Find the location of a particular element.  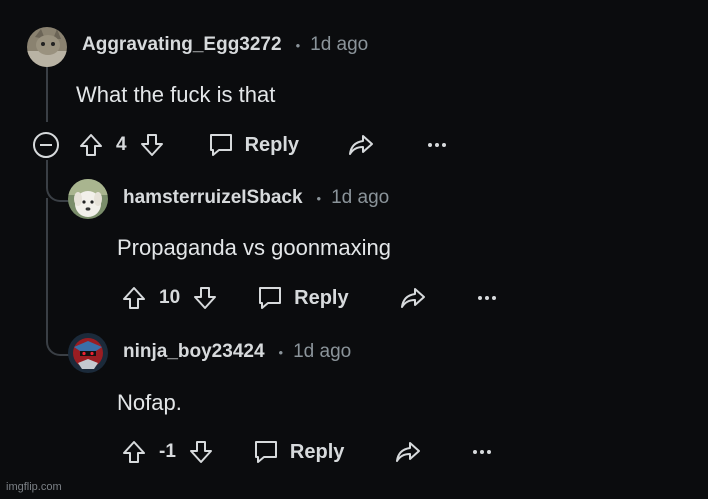

username: hamsterruizeISback is located at coordinates (213, 198).